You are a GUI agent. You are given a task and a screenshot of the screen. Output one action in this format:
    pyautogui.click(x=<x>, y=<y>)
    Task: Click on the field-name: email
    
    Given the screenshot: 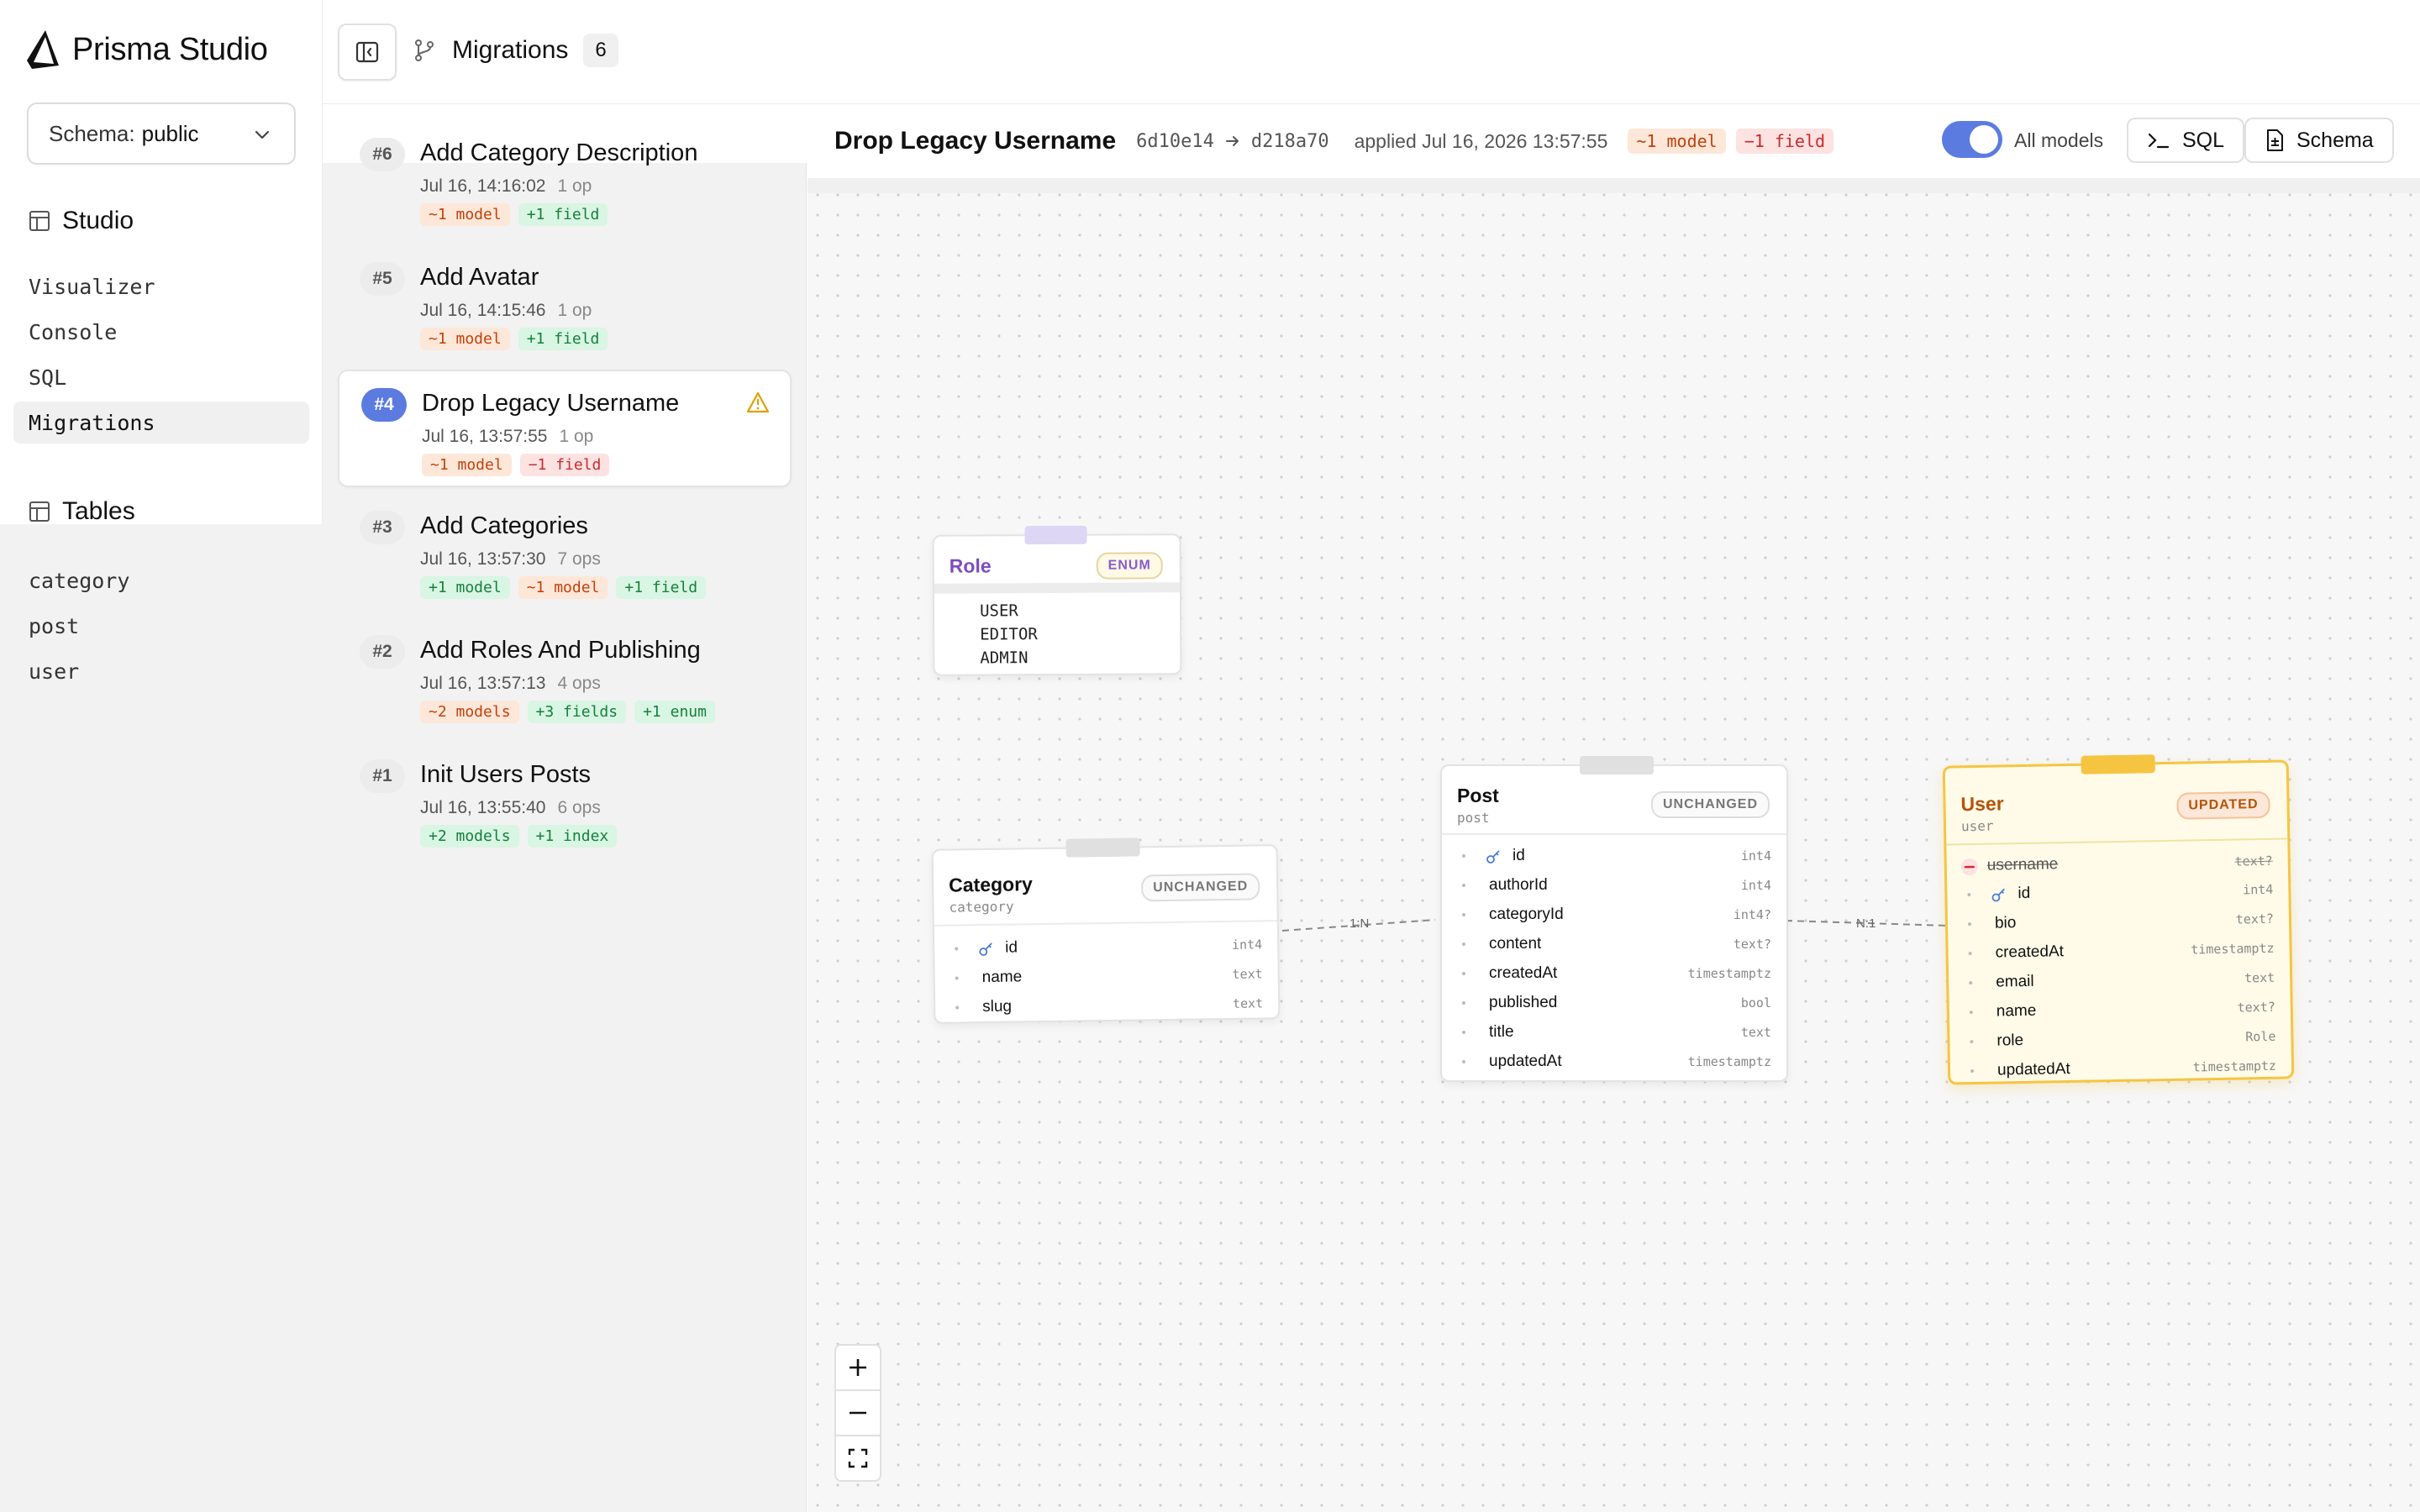 What is the action you would take?
    pyautogui.click(x=2015, y=981)
    